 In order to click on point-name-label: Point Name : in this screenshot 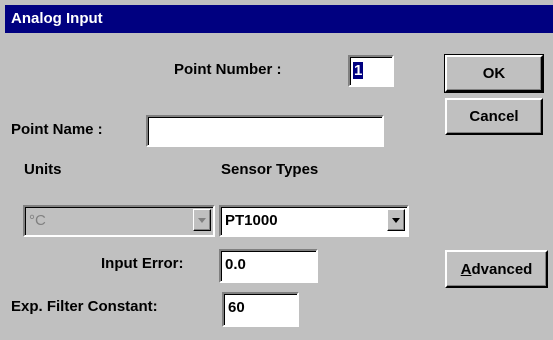, I will do `click(57, 129)`.